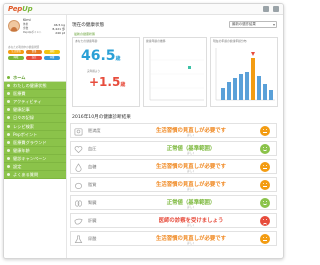 The height and width of the screenshot is (265, 320). What do you see at coordinates (35, 118) in the screenshot?
I see `sidebar-item-daily-log: 日々の記録` at bounding box center [35, 118].